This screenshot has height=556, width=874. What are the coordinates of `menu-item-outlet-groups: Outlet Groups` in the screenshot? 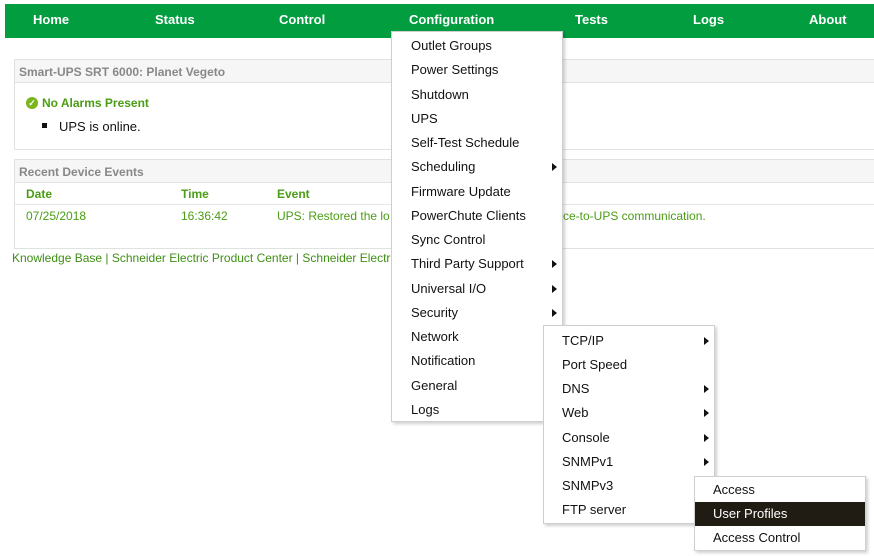 It's located at (477, 46).